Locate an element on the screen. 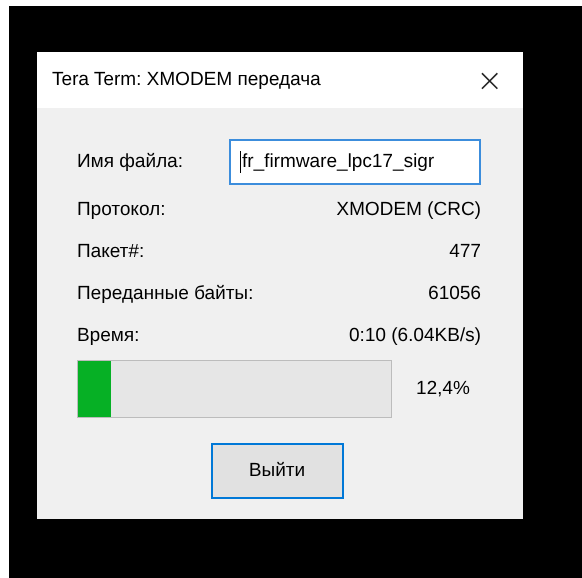 This screenshot has height=578, width=582. field-value: 477 is located at coordinates (465, 252).